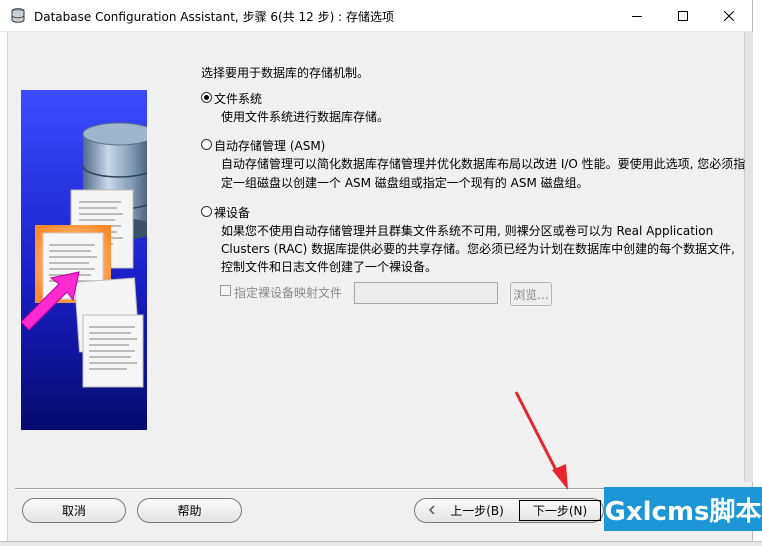  Describe the element at coordinates (683, 15) in the screenshot. I see `maximize-button` at that location.